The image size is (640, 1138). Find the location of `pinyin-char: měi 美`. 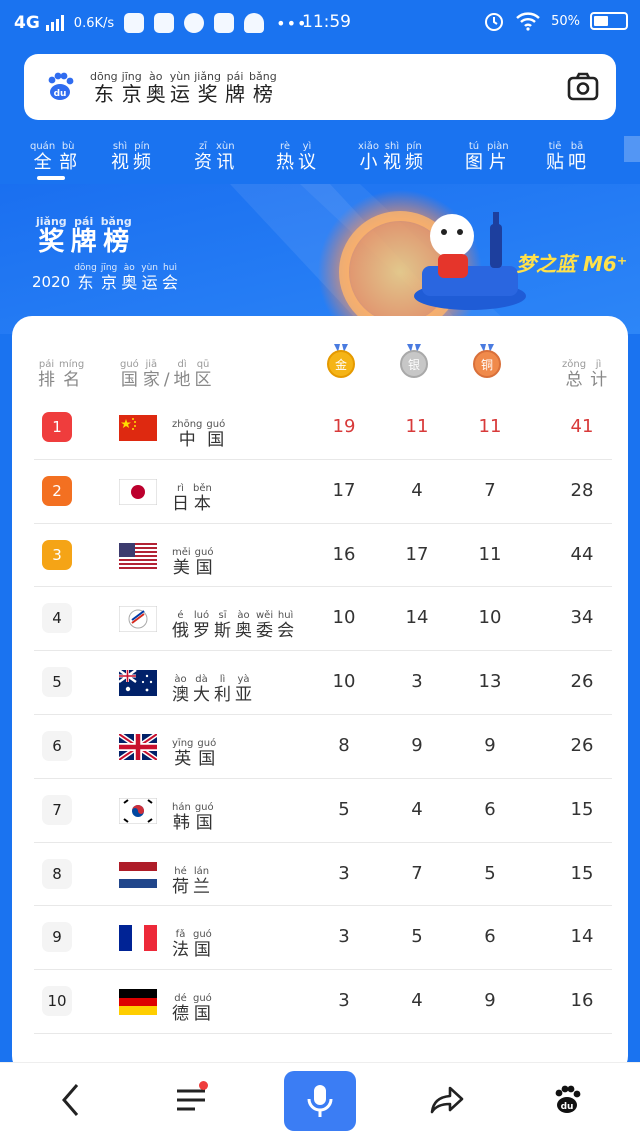

pinyin-char: měi 美 is located at coordinates (181, 562).